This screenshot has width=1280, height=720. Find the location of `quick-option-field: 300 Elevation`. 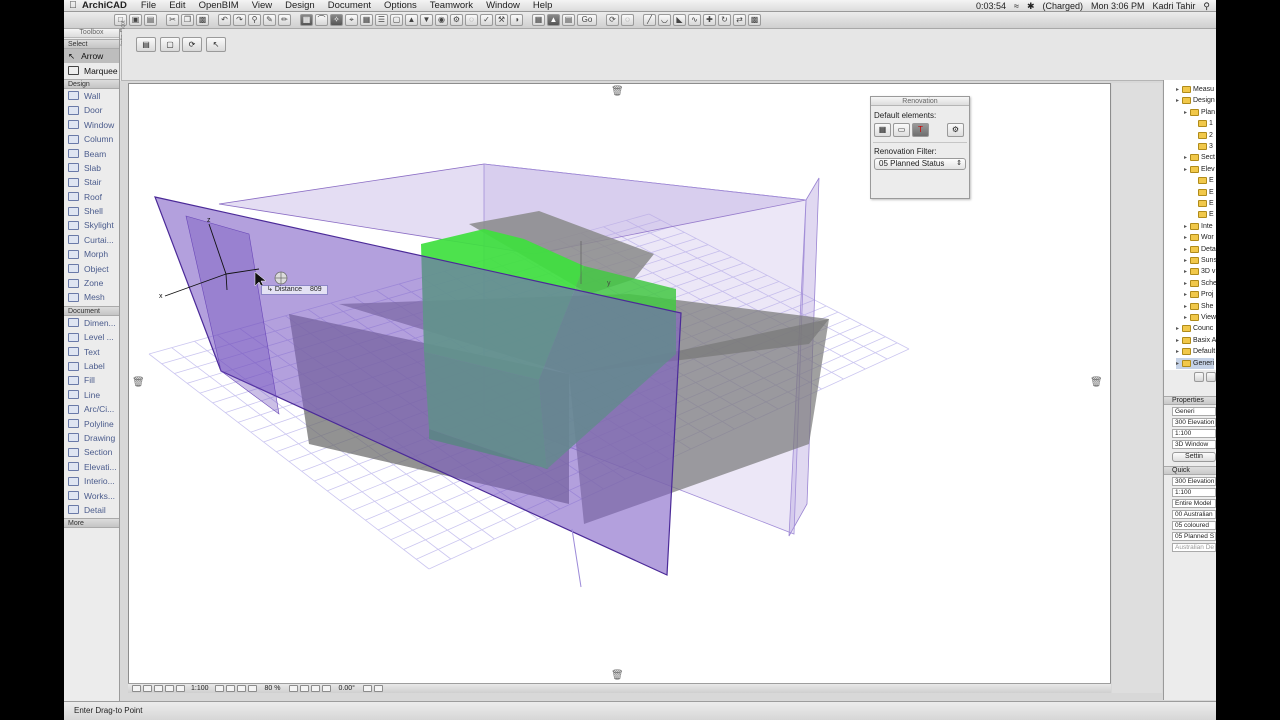

quick-option-field: 300 Elevation is located at coordinates (1194, 481).